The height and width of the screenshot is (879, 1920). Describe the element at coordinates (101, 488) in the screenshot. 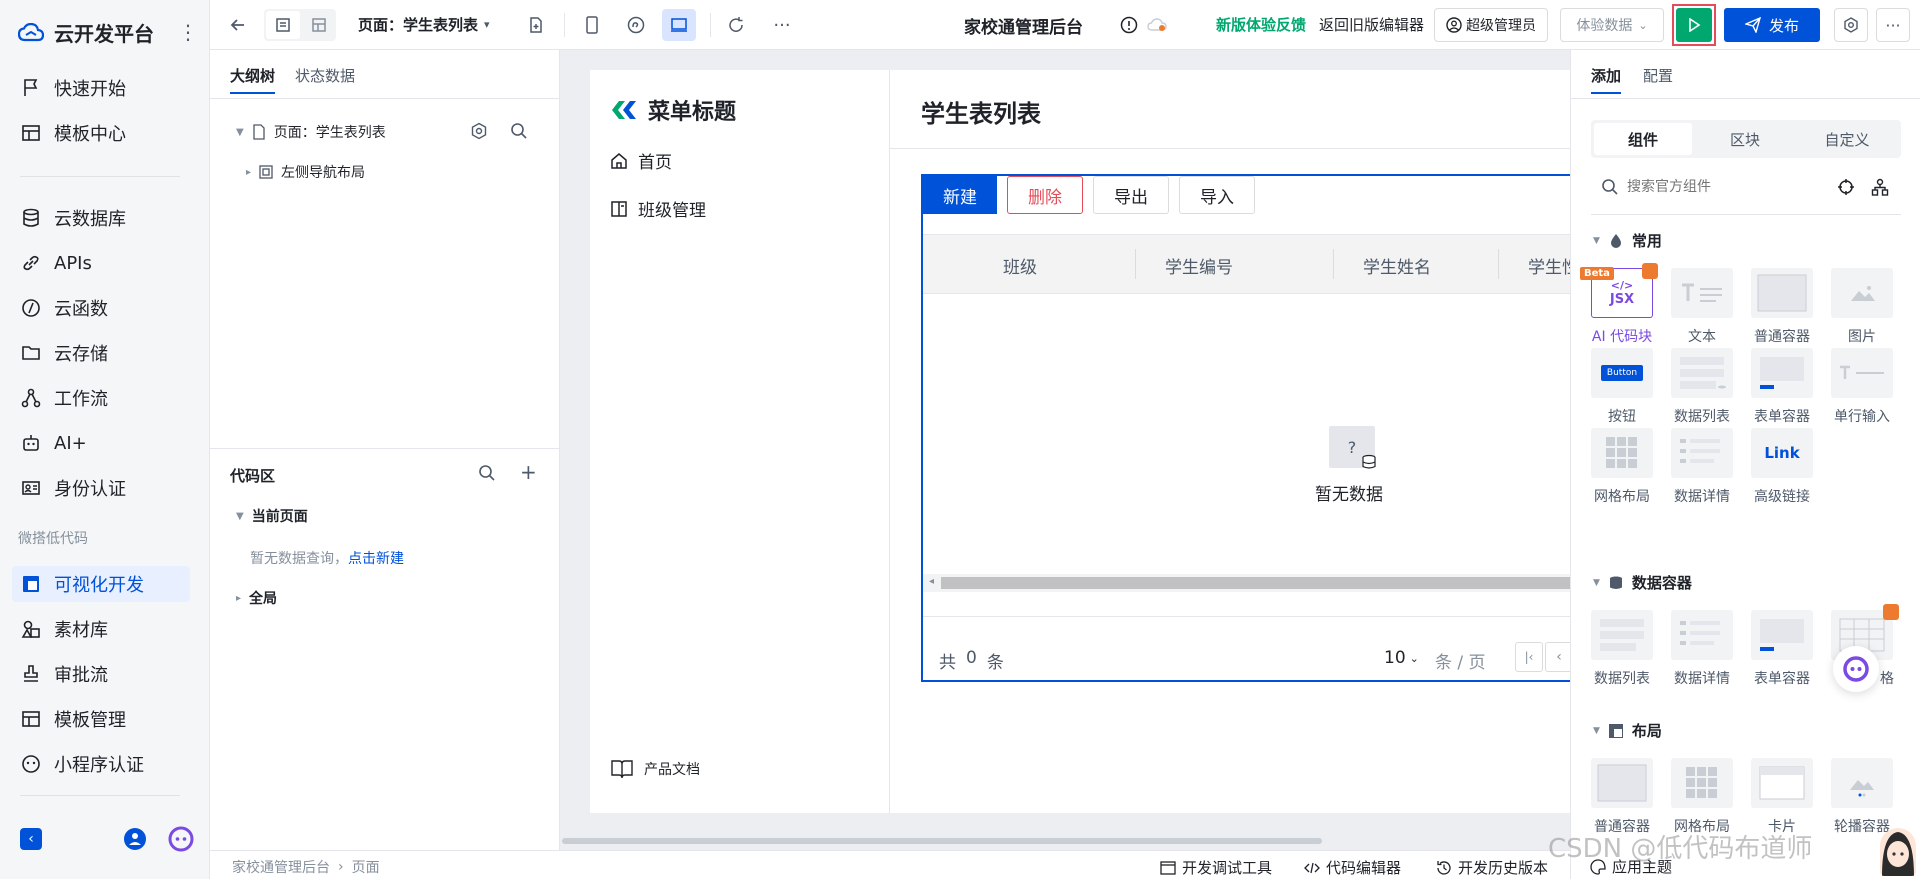

I see `nav-identity-auth: 身份认证` at that location.